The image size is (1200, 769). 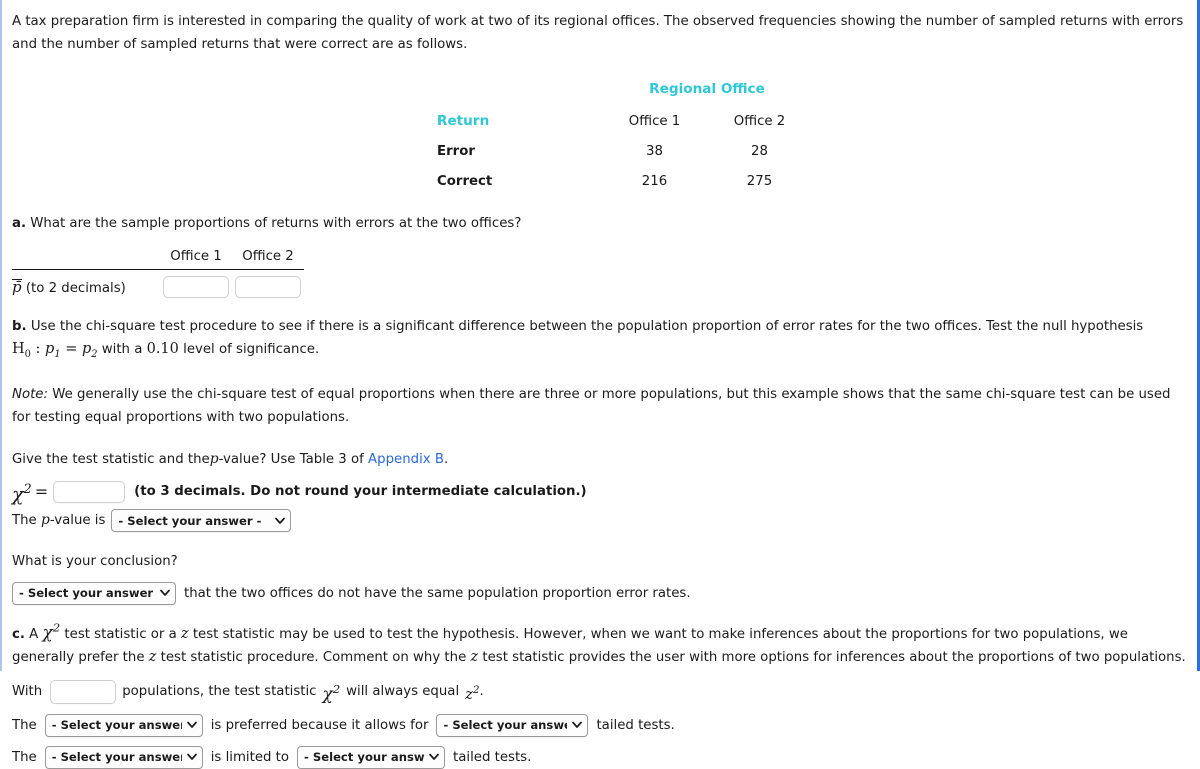 What do you see at coordinates (18, 349) in the screenshot?
I see `hypothesis-H: H` at bounding box center [18, 349].